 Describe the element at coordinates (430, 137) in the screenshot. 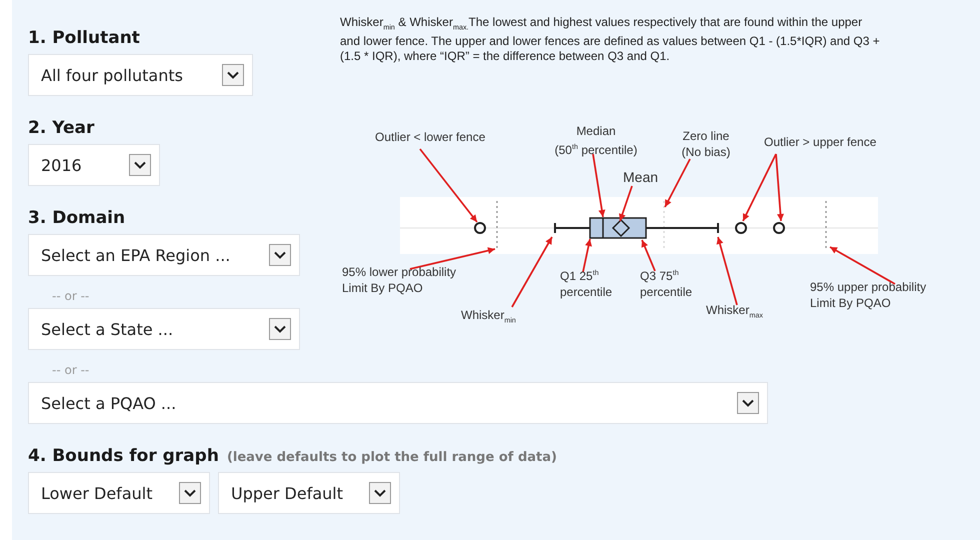

I see `callout-label: Outlier < lower fence` at that location.